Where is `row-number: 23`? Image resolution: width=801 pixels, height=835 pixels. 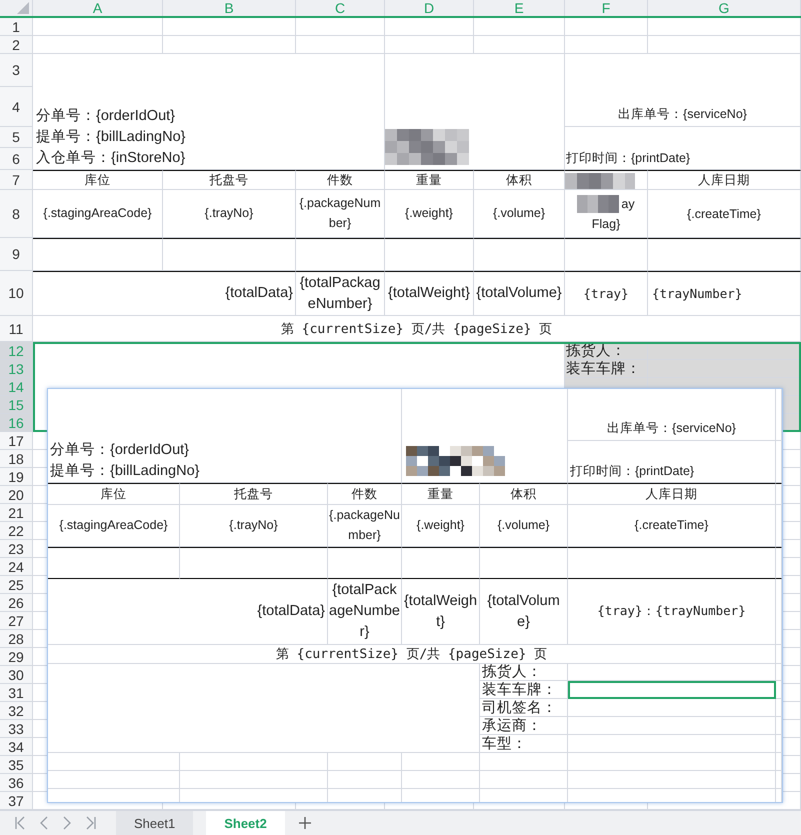 row-number: 23 is located at coordinates (16, 549).